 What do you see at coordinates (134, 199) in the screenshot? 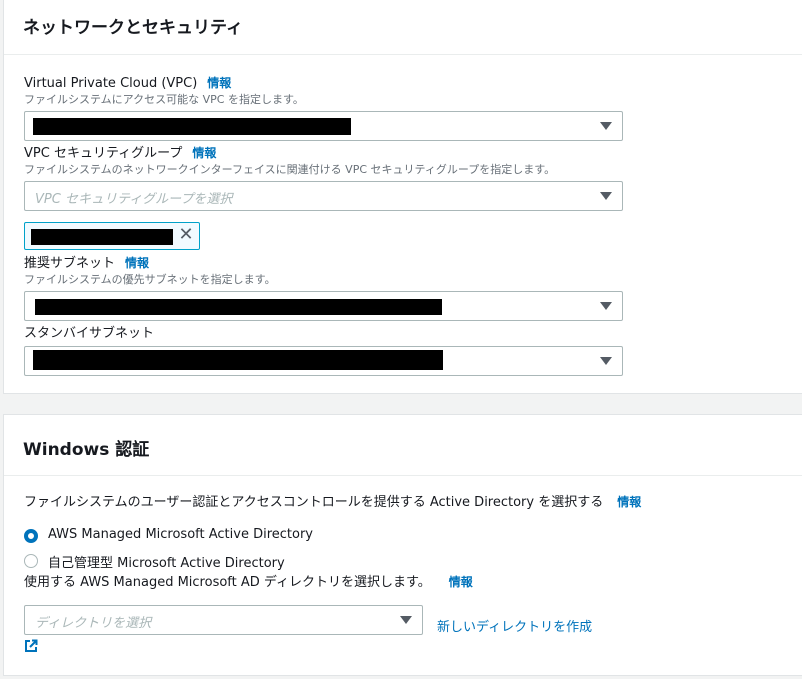
I see `security-group-placeholder: VPC セキュリティグループを選択` at bounding box center [134, 199].